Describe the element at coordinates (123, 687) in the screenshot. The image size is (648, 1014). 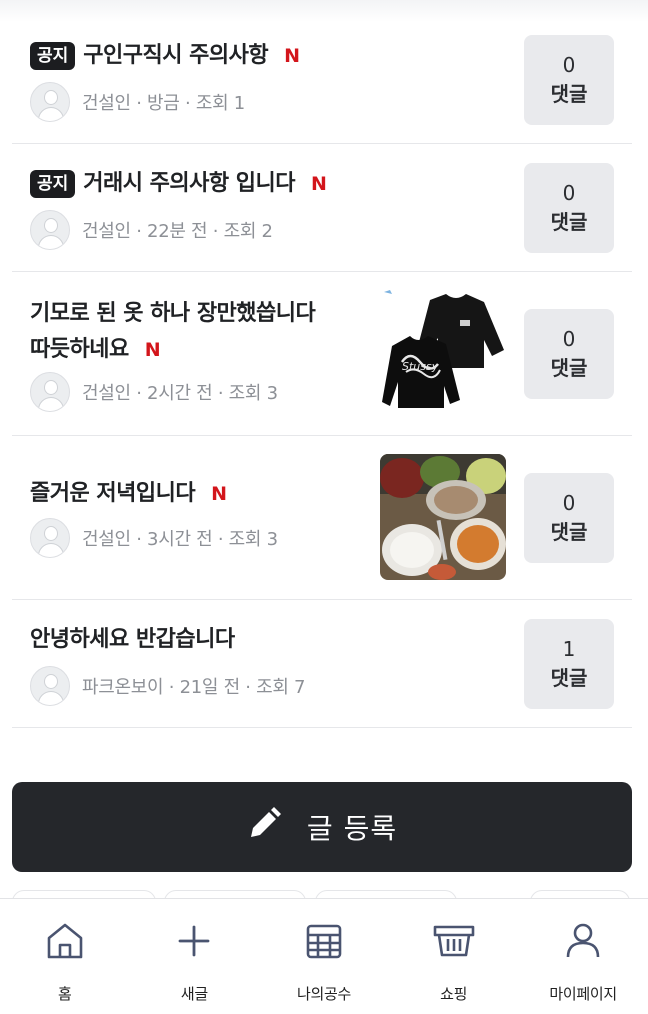
I see `post-author: 파크온보이` at that location.